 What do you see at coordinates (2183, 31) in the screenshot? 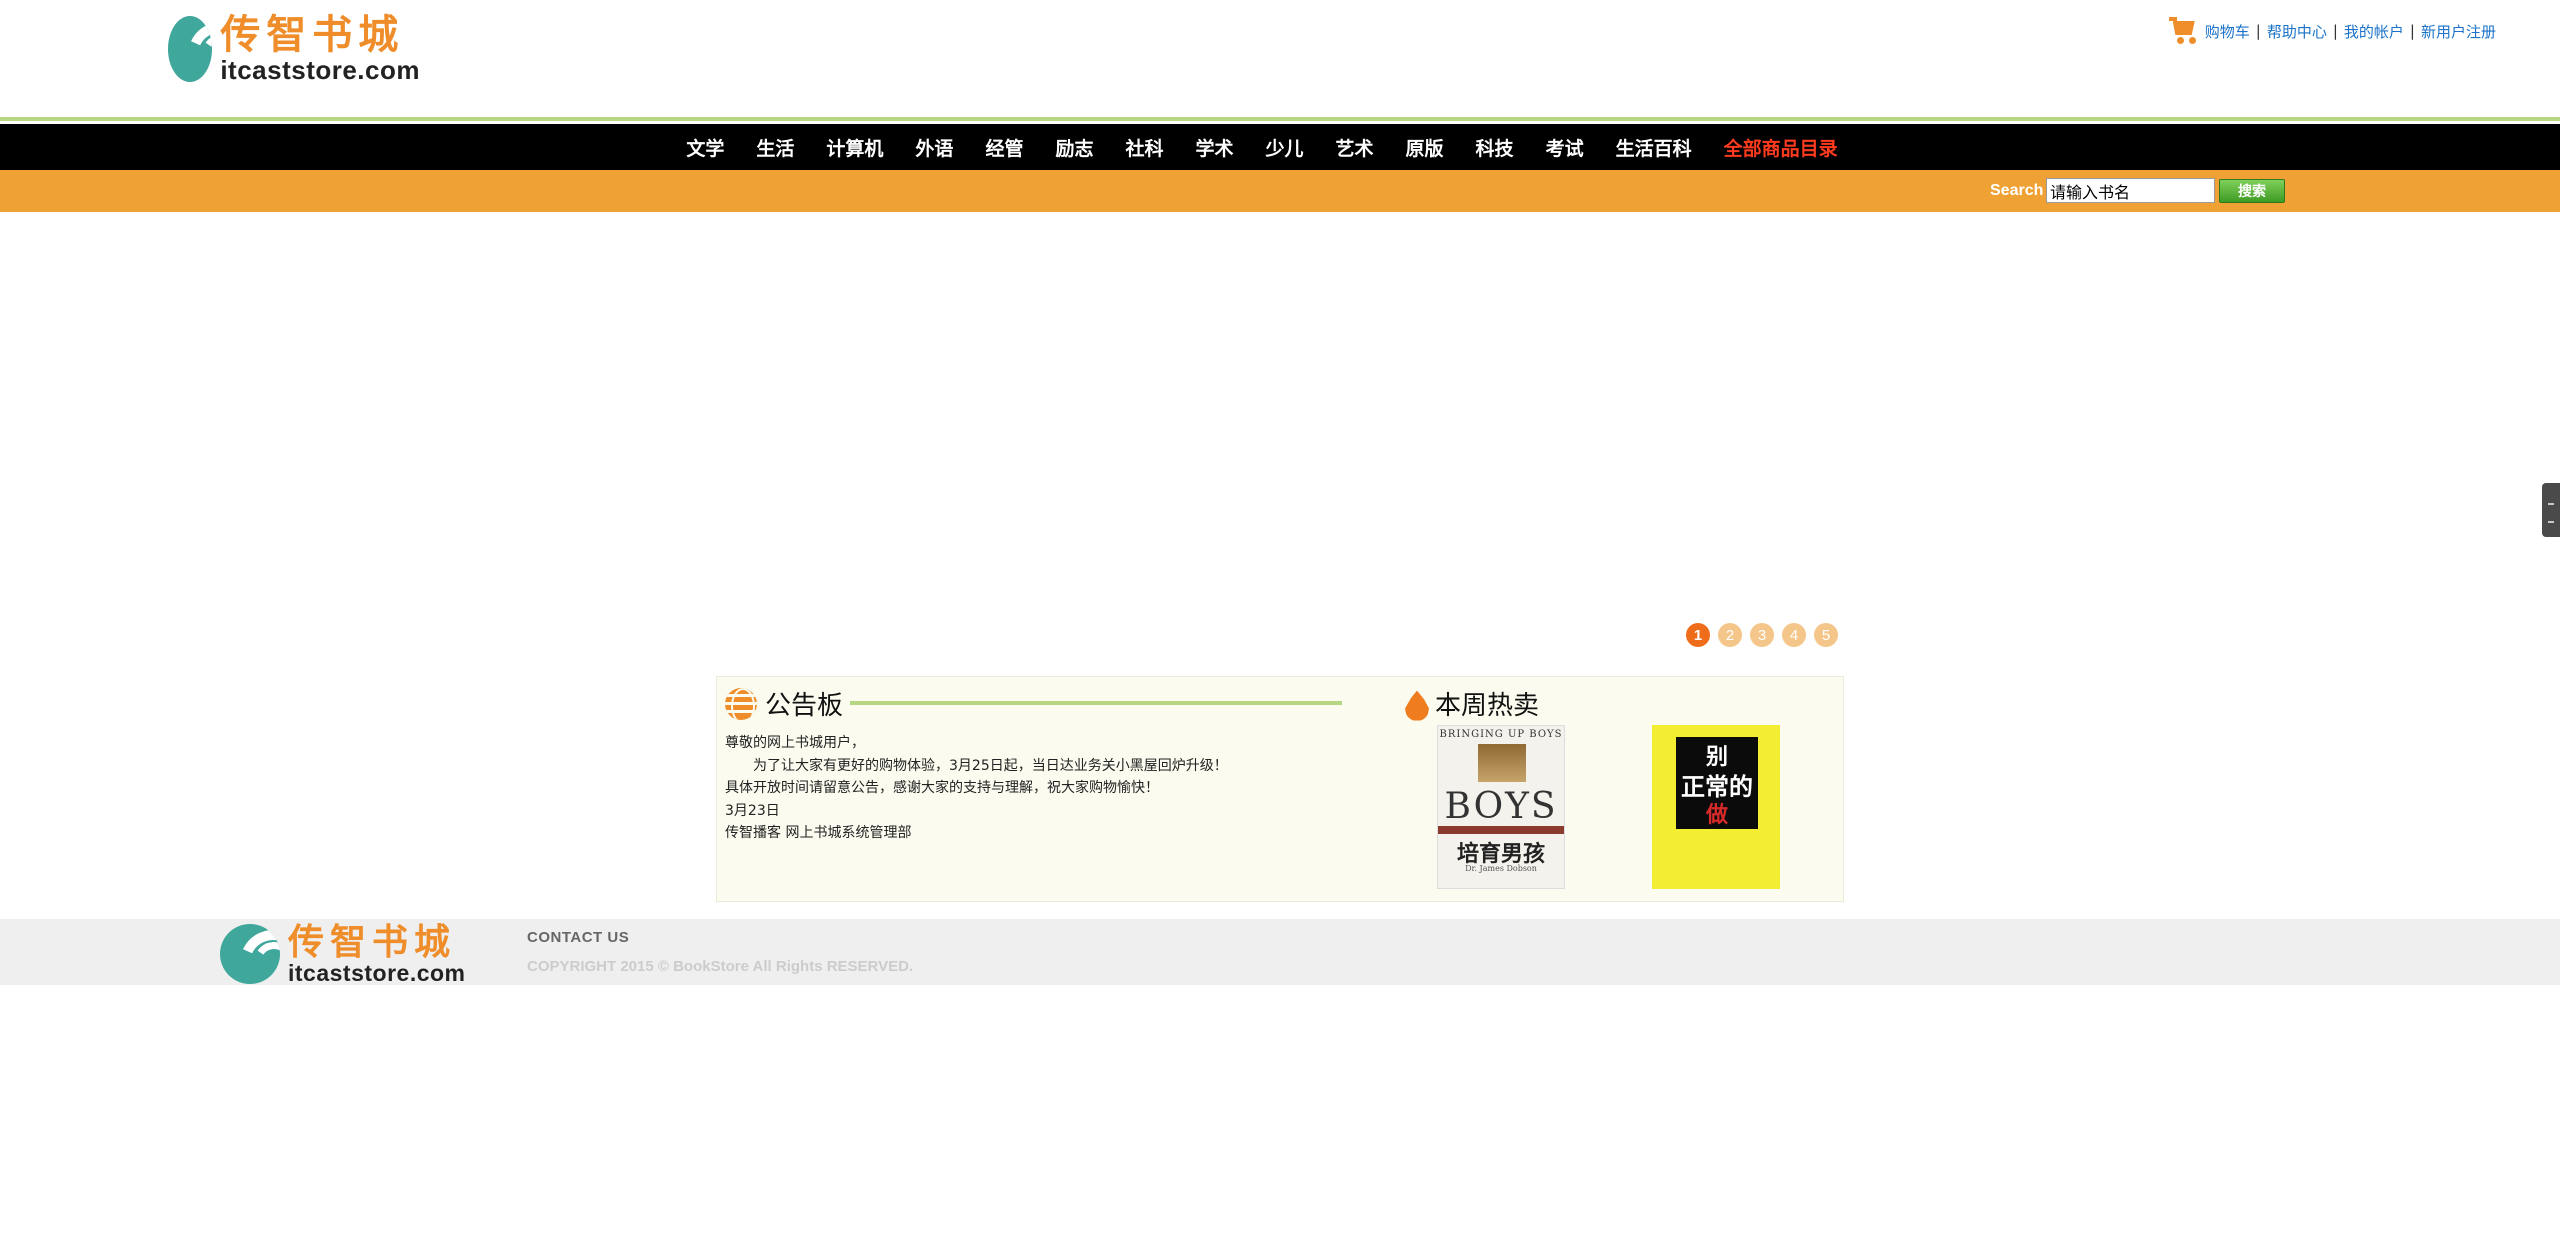
I see `shopping-cart-icon` at bounding box center [2183, 31].